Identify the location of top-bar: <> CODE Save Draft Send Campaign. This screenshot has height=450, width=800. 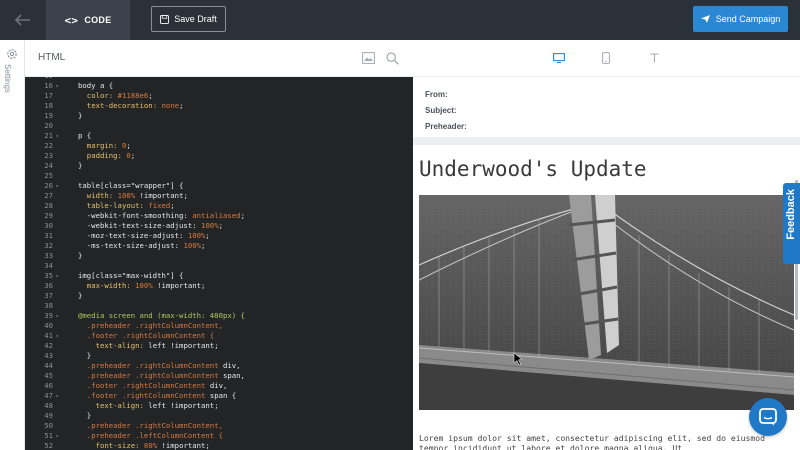
(400, 20).